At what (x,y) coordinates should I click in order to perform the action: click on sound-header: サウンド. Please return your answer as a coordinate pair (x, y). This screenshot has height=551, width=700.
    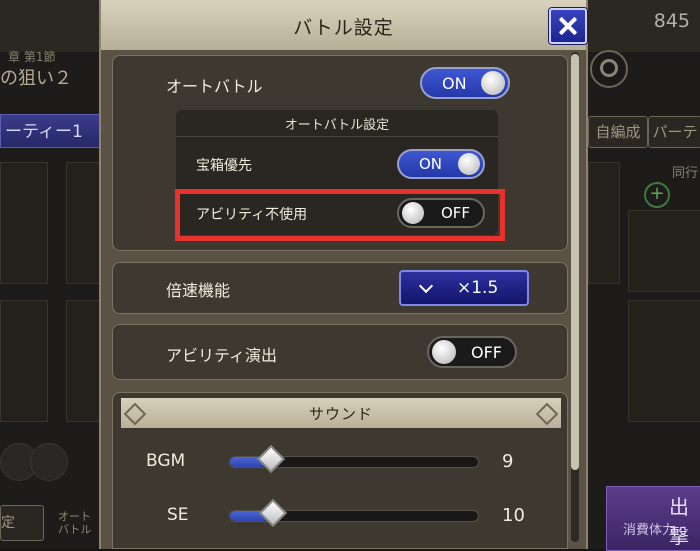
    Looking at the image, I should click on (341, 413).